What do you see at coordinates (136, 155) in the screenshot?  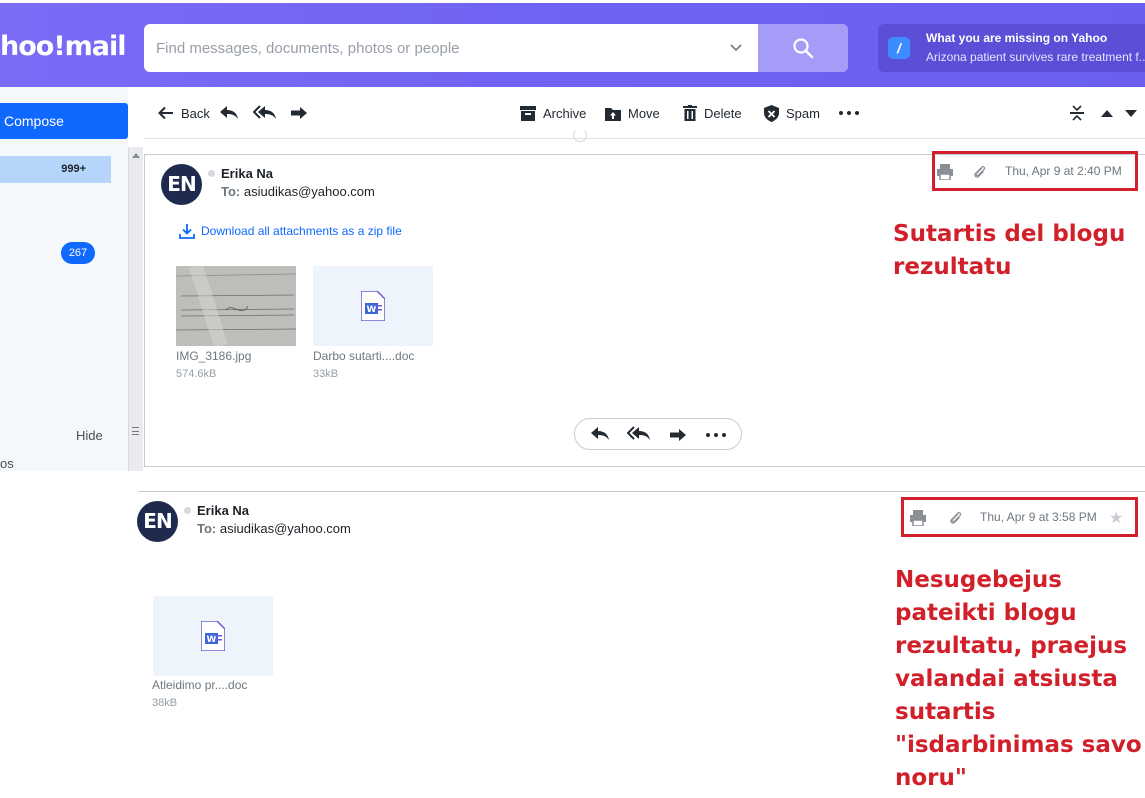 I see `scroll-up-icon` at bounding box center [136, 155].